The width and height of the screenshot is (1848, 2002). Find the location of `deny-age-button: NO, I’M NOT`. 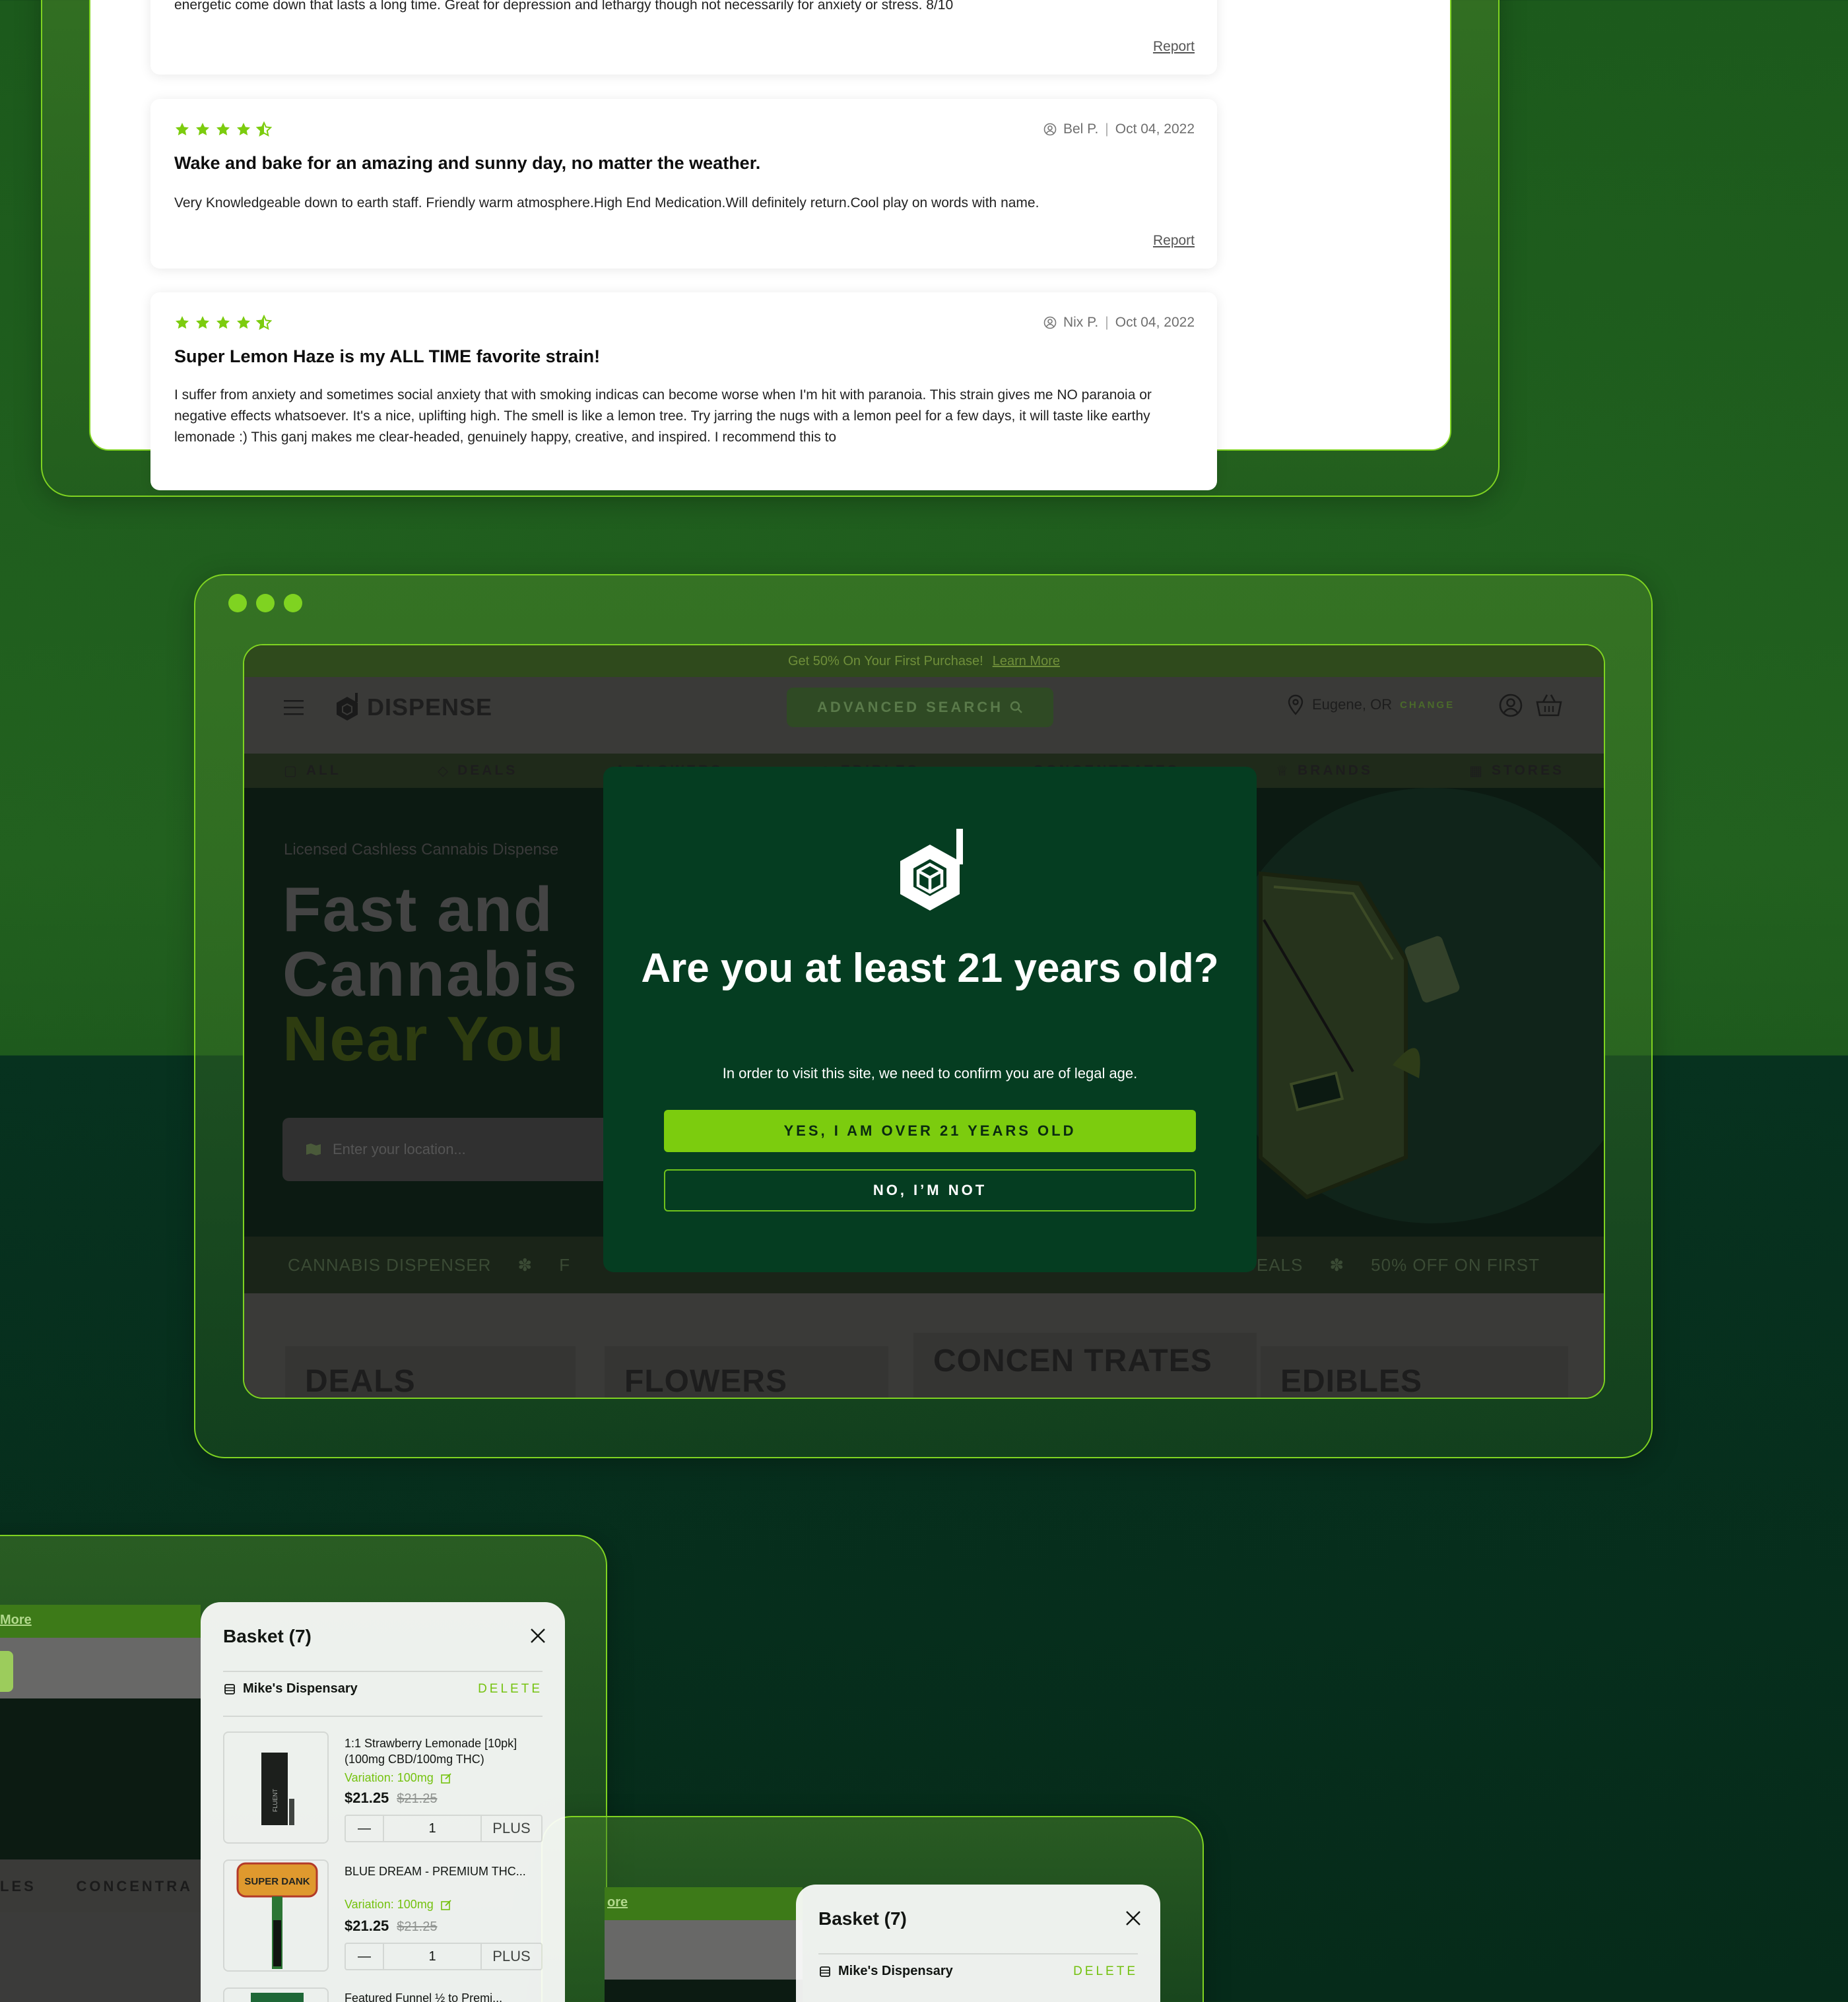

deny-age-button: NO, I’M NOT is located at coordinates (930, 1190).